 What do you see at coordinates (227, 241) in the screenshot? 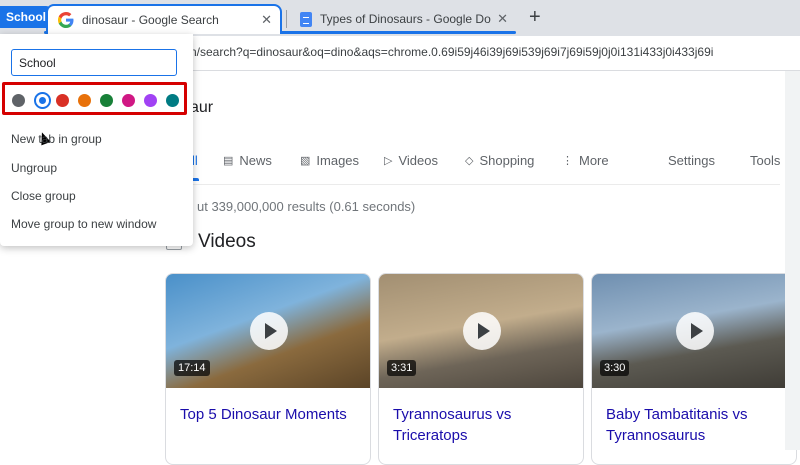
I see `videos-heading-label: Videos` at bounding box center [227, 241].